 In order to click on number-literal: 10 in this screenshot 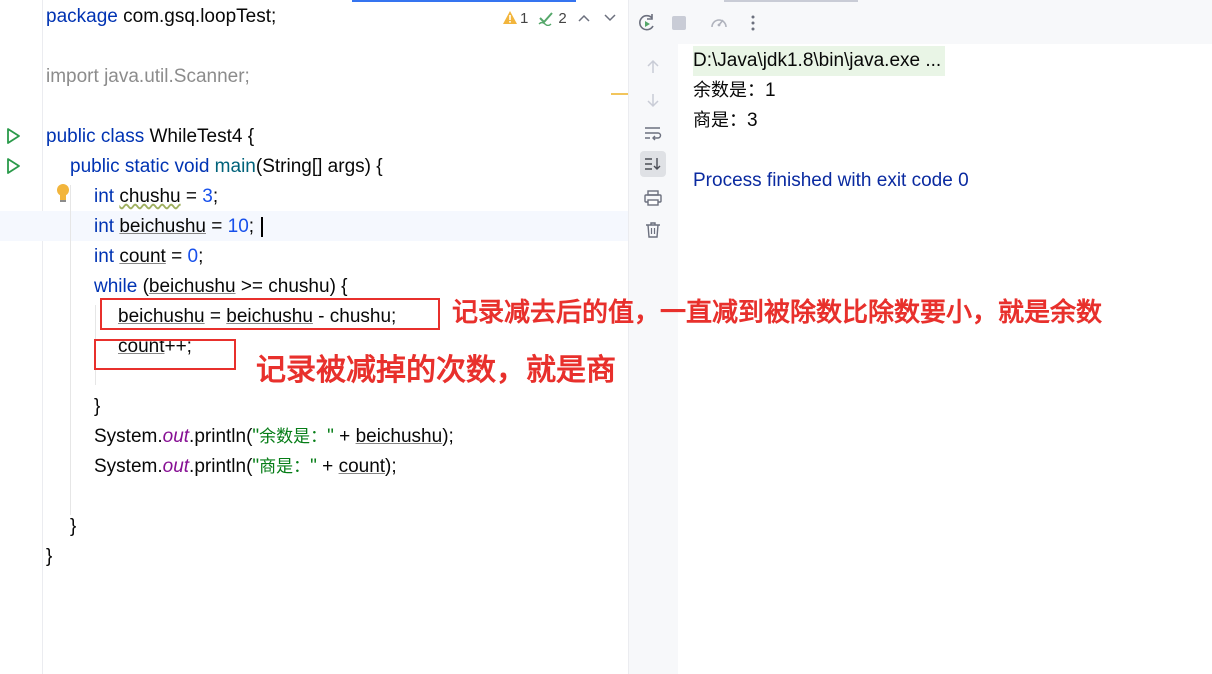, I will do `click(238, 226)`.